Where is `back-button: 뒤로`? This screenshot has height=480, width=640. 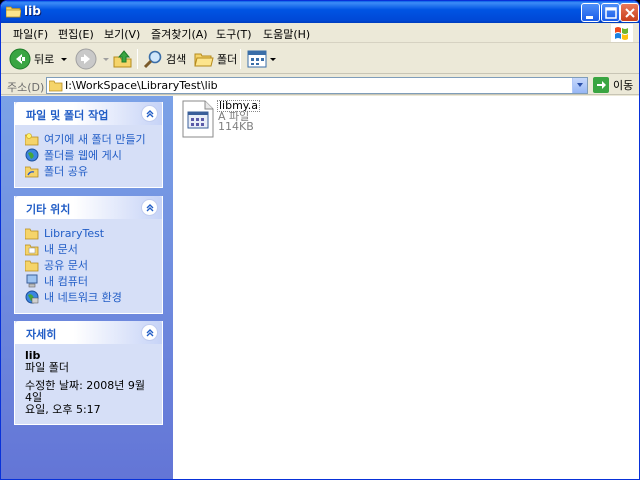 back-button: 뒤로 is located at coordinates (39, 59).